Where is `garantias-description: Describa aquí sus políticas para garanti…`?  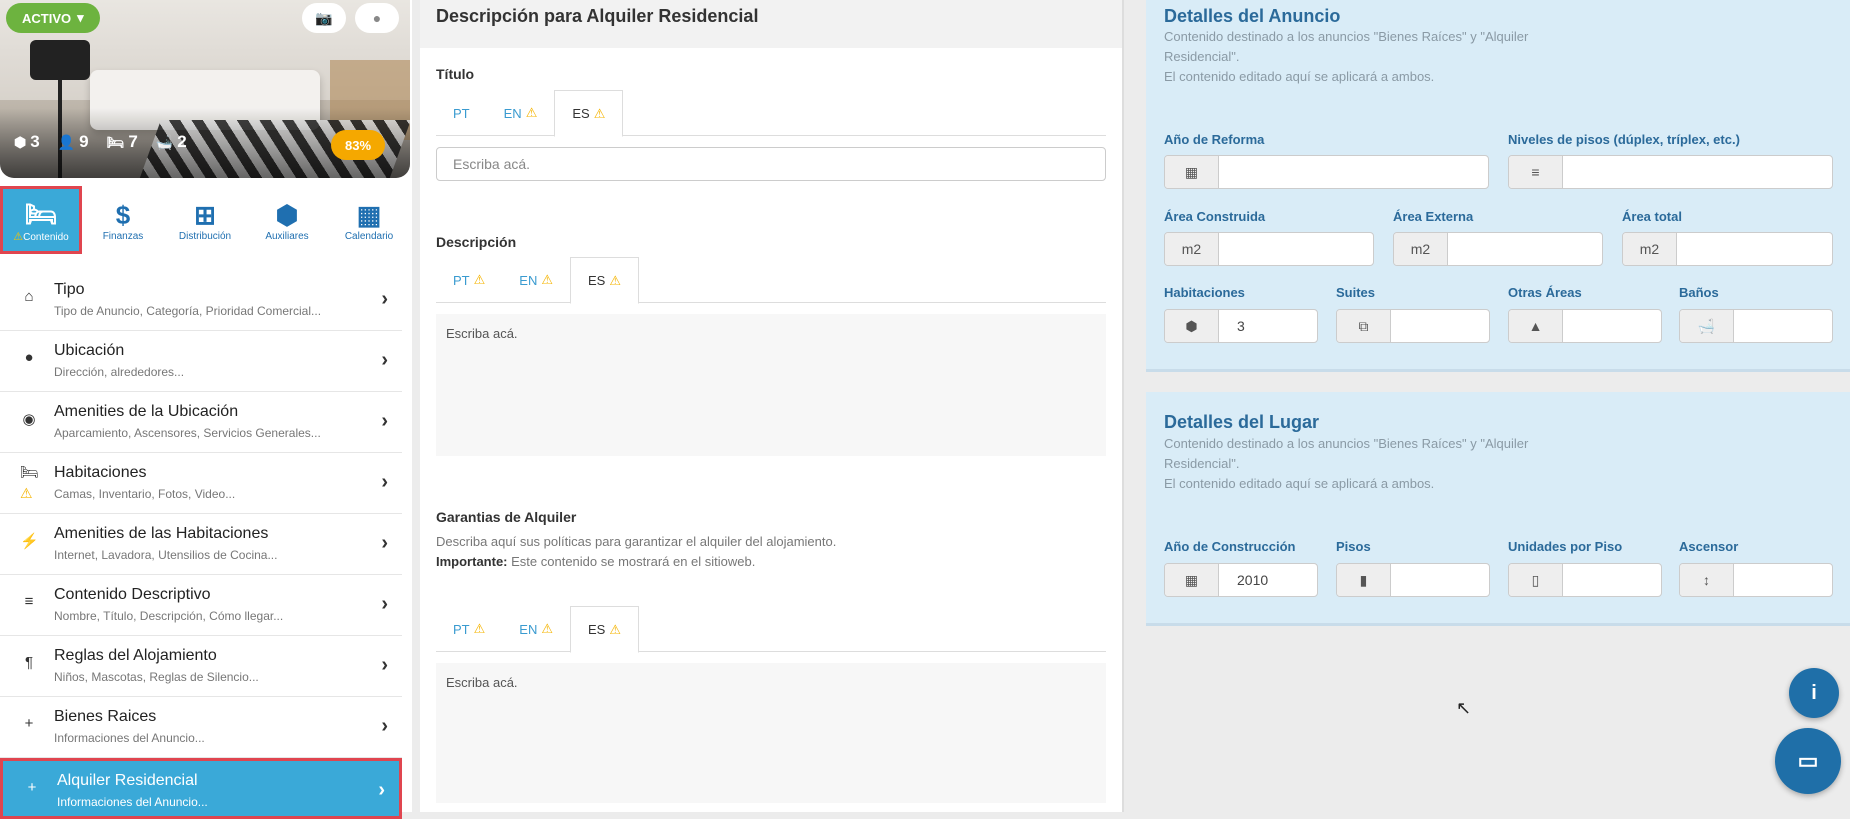 garantias-description: Describa aquí sus políticas para garanti… is located at coordinates (636, 551).